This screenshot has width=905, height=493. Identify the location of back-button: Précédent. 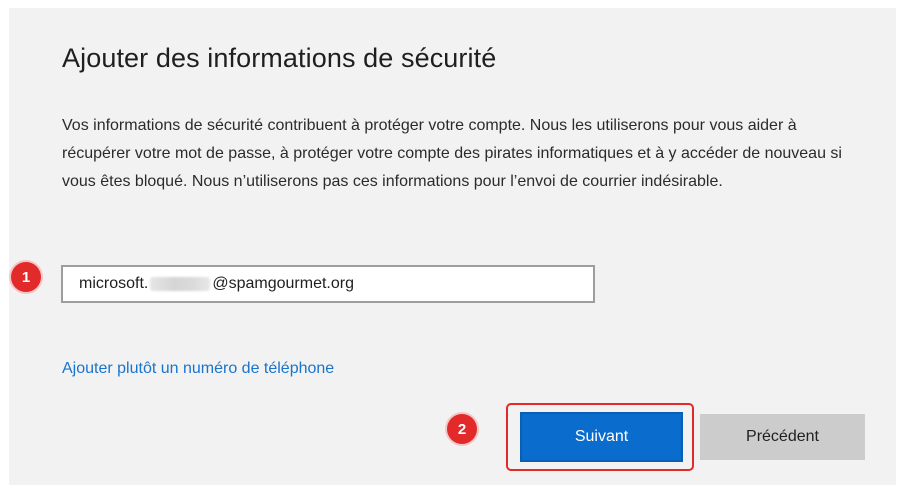
(782, 437).